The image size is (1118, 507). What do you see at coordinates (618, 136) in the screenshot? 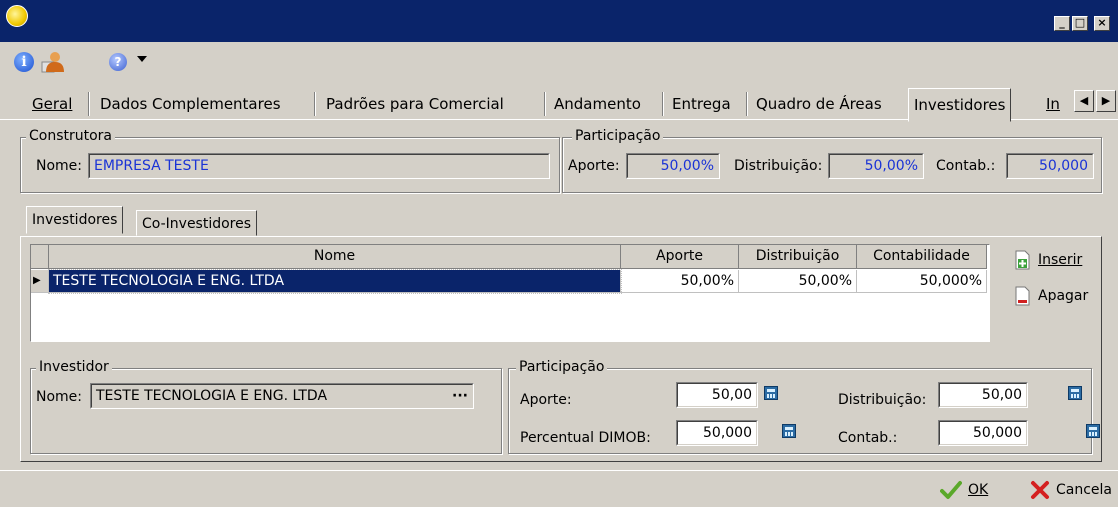
I see `participacao-top-legend: Participação` at bounding box center [618, 136].